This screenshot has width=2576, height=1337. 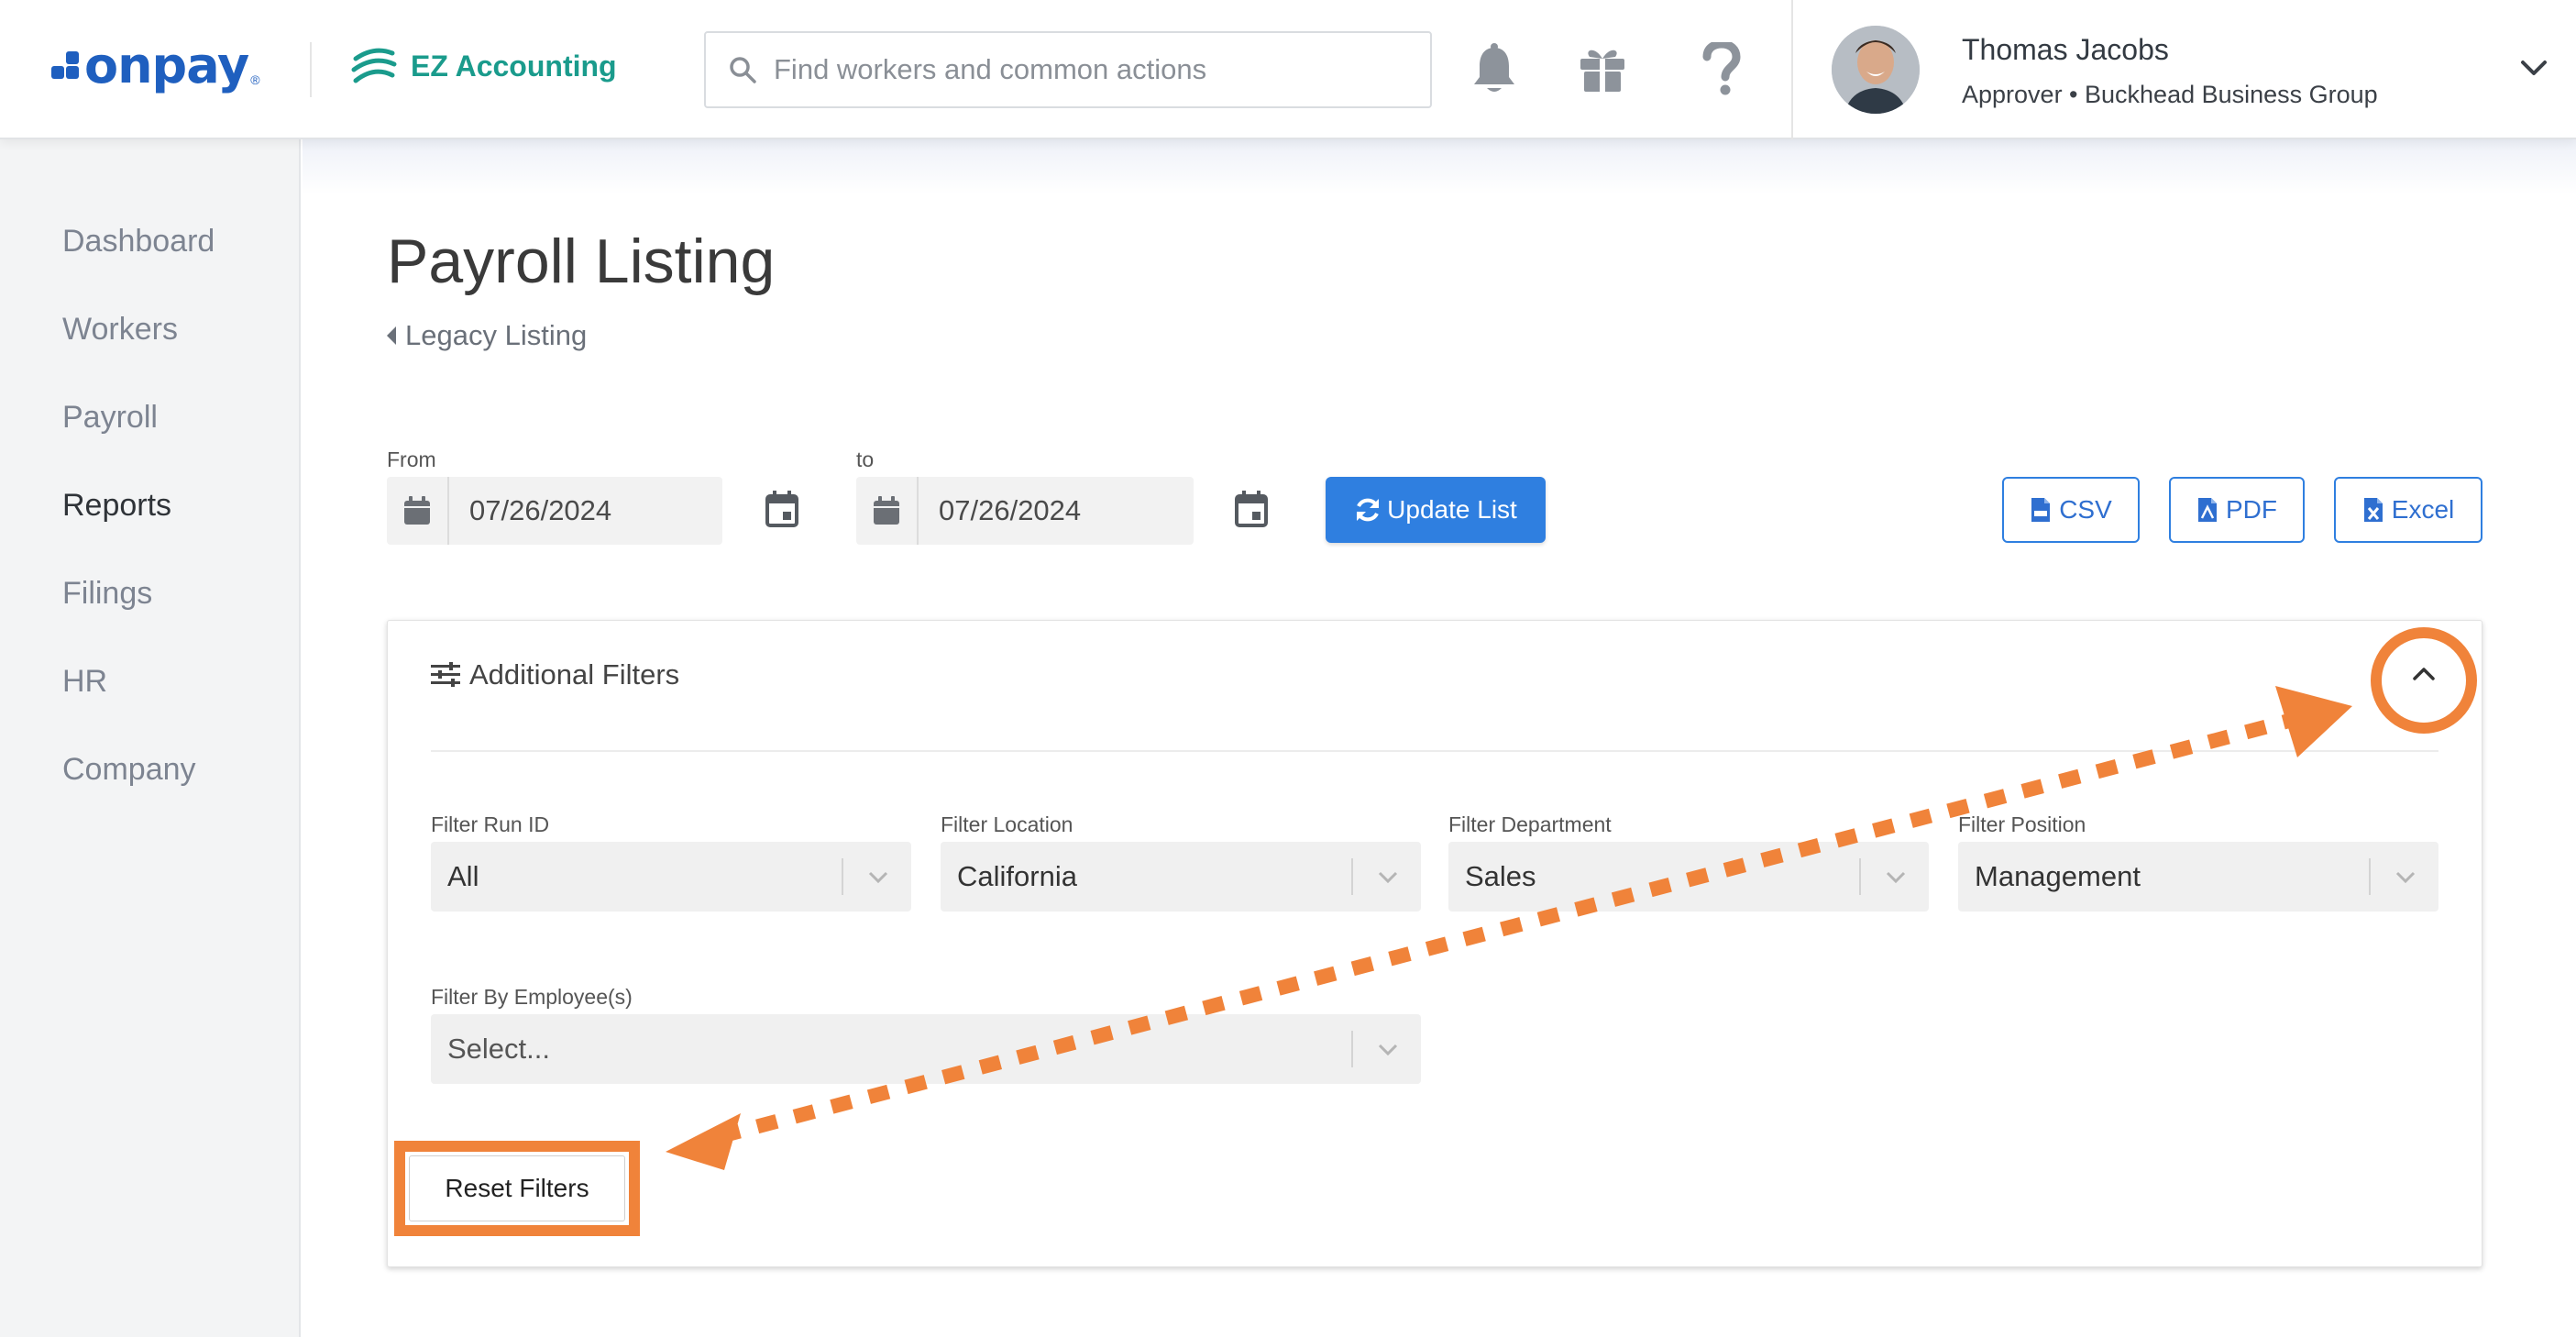 What do you see at coordinates (1452, 509) in the screenshot?
I see `update-list-label: Update List` at bounding box center [1452, 509].